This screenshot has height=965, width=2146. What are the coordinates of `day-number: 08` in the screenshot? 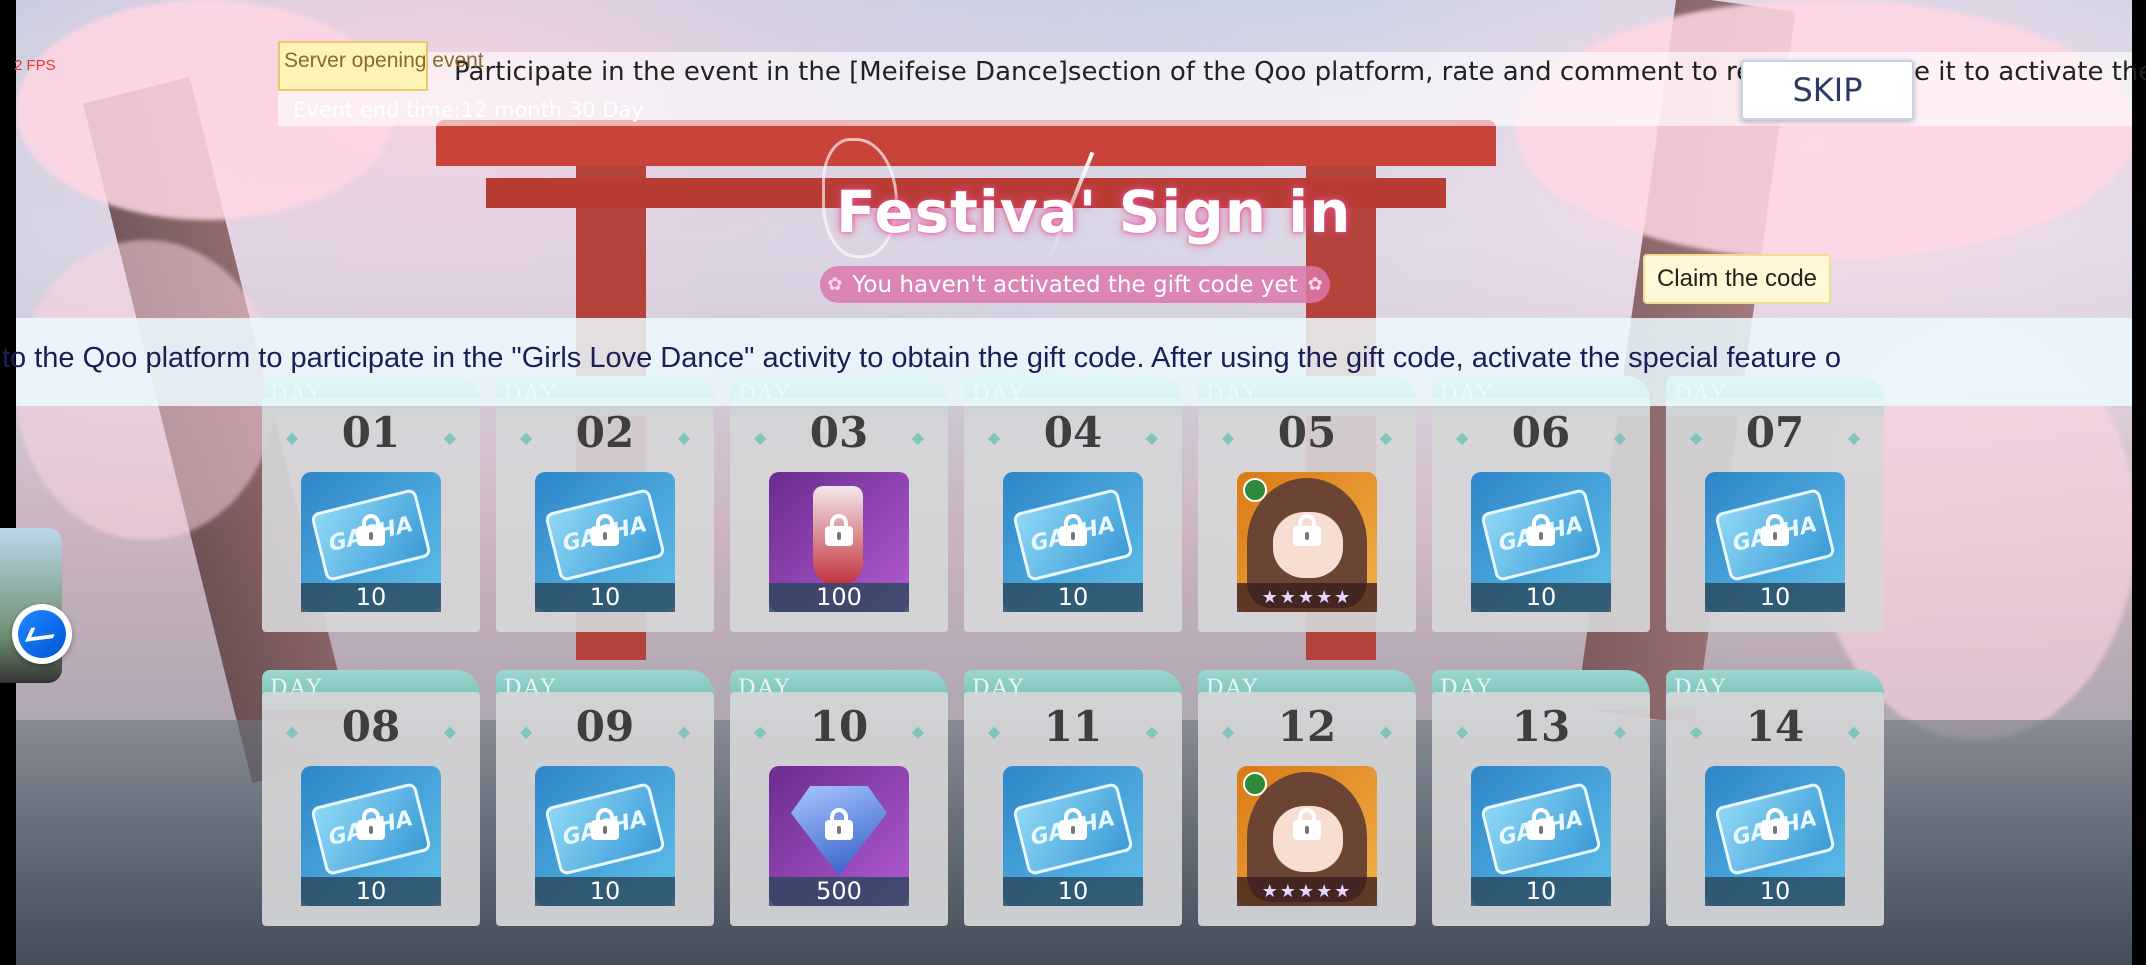 It's located at (371, 726).